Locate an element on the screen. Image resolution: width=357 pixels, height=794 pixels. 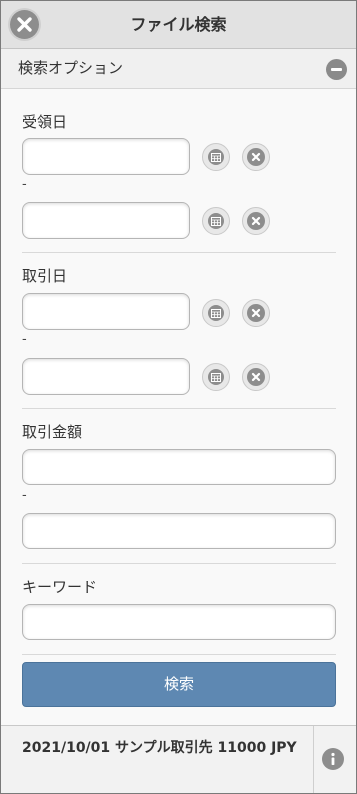
collapse-minus-icon is located at coordinates (336, 69).